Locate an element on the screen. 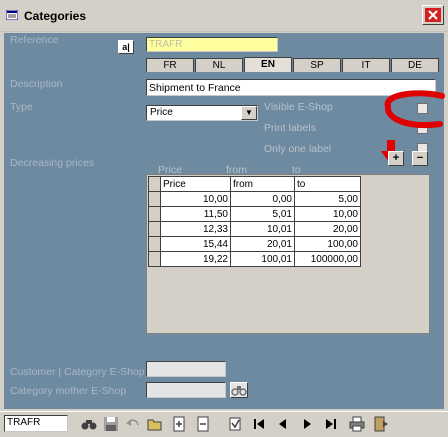 This screenshot has height=437, width=448. table-row: 12,33 10,01 20,00 is located at coordinates (254, 229).